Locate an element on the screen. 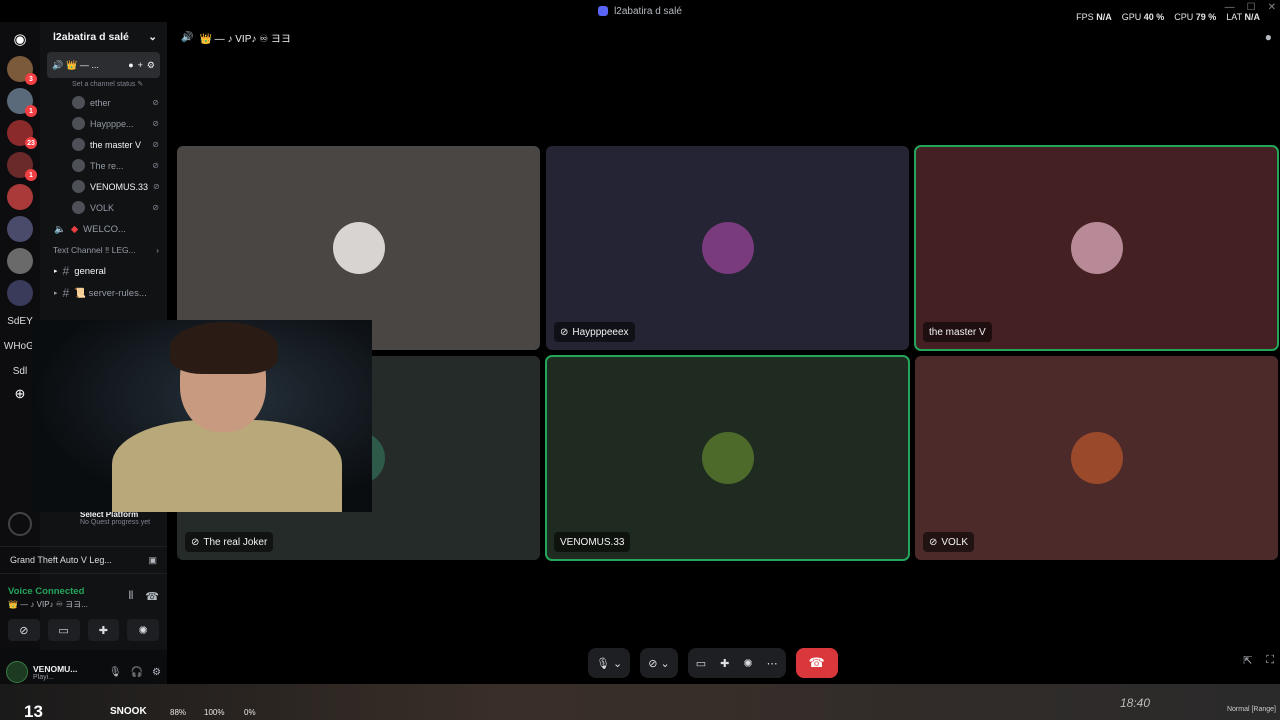 The image size is (1280, 720). chat-bubble-icon: ● is located at coordinates (1268, 37).